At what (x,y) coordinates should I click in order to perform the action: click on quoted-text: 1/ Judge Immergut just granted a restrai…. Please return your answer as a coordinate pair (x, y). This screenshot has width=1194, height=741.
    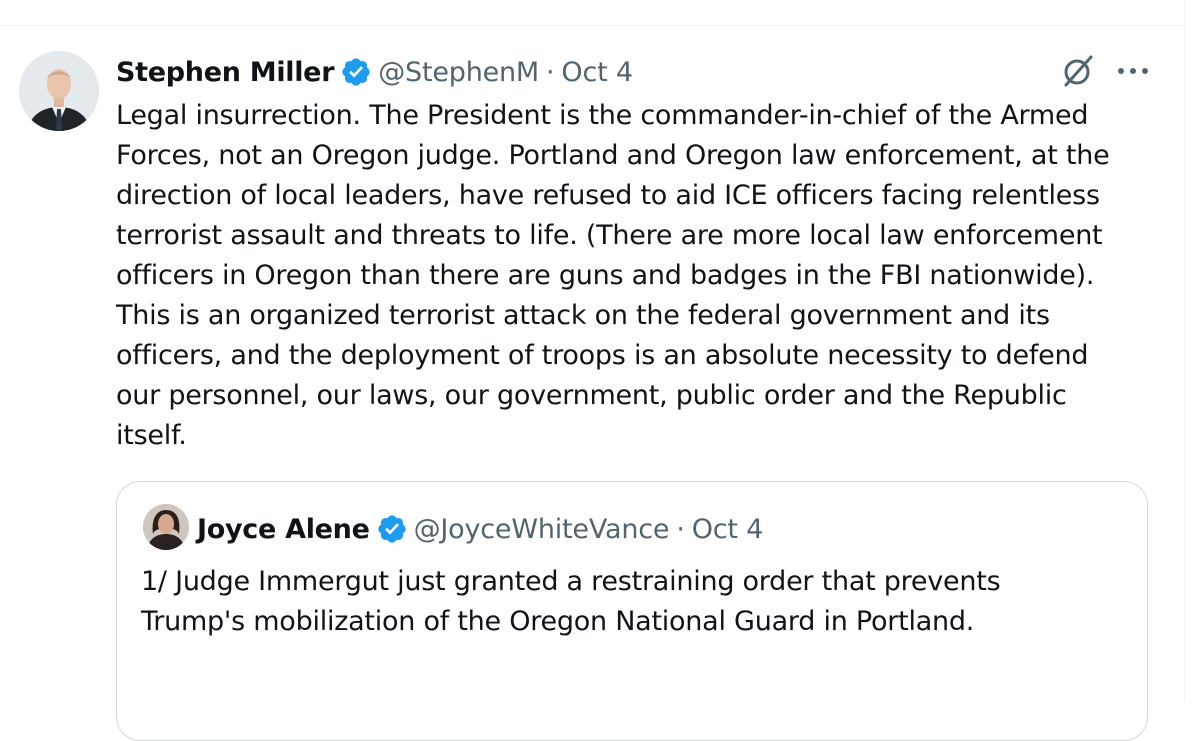
    Looking at the image, I should click on (571, 601).